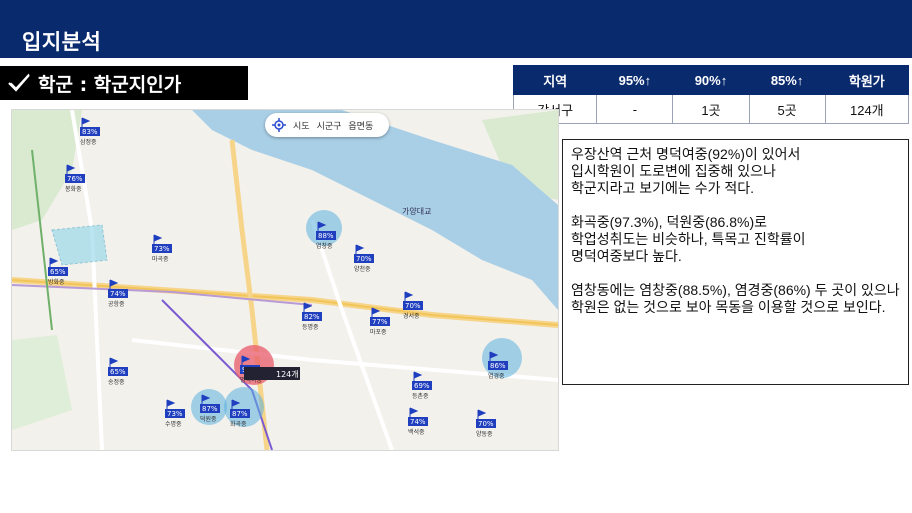  Describe the element at coordinates (422, 386) in the screenshot. I see `school-marker-percent: 69%` at that location.